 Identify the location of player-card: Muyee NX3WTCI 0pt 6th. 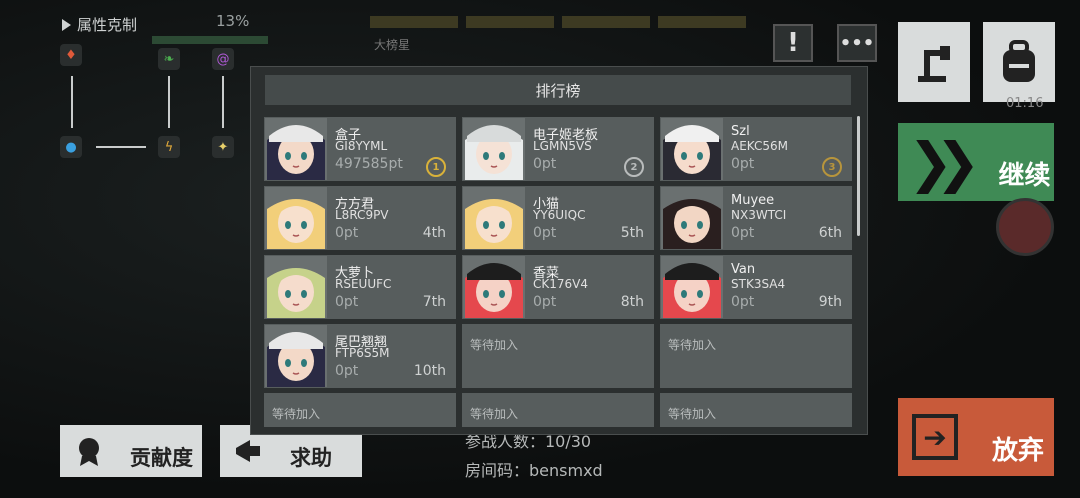
(756, 218).